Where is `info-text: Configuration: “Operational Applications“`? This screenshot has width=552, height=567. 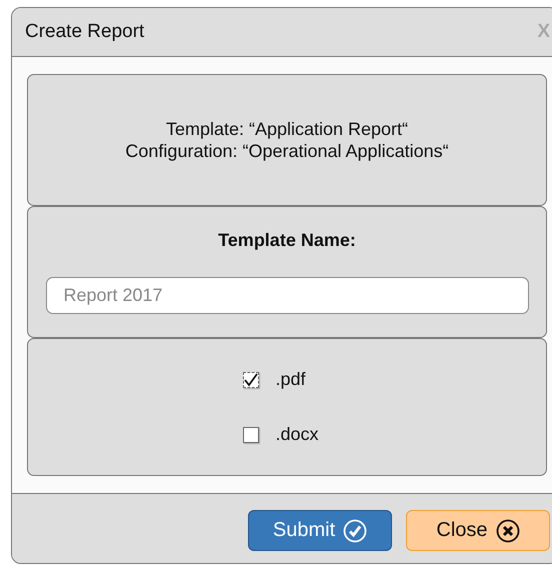
info-text: Configuration: “Operational Applications“ is located at coordinates (287, 151).